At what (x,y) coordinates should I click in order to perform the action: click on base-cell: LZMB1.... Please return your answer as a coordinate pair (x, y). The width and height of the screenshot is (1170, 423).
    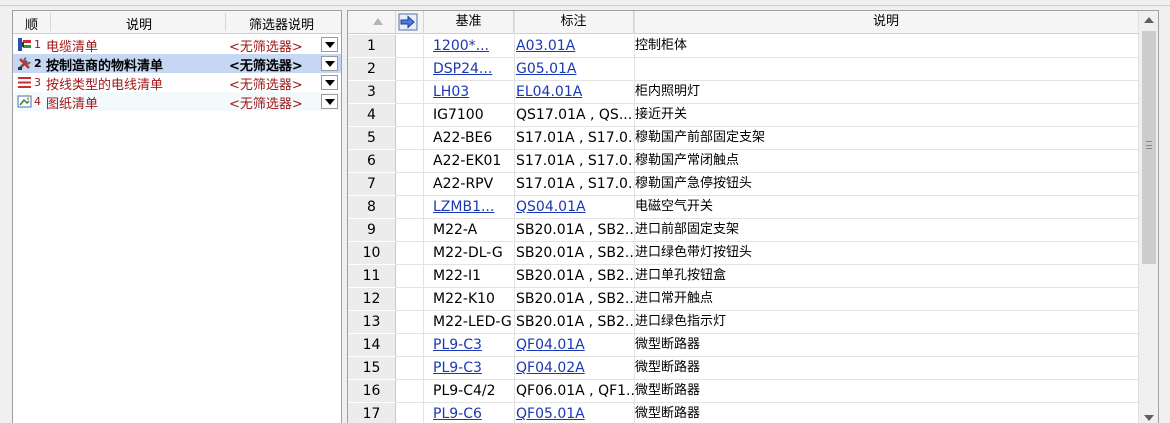
    Looking at the image, I should click on (473, 207).